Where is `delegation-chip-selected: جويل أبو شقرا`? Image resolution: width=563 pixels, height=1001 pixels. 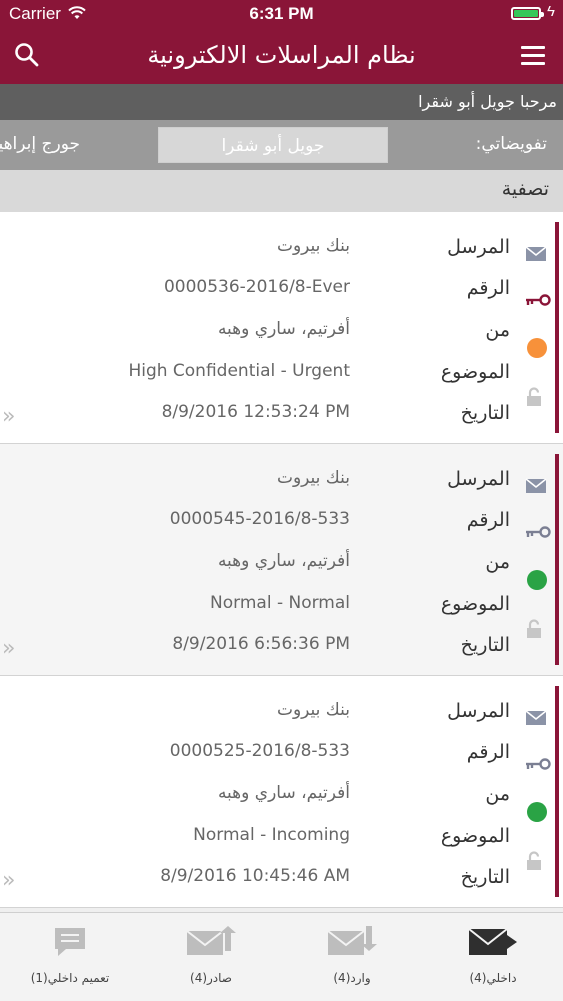 delegation-chip-selected: جويل أبو شقرا is located at coordinates (273, 145).